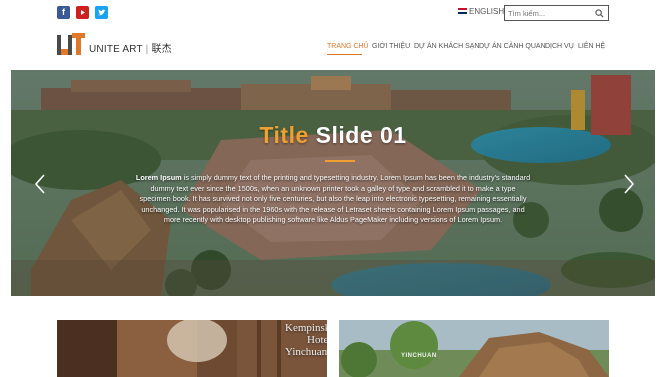 Image resolution: width=670 pixels, height=377 pixels. I want to click on chevron-left-icon, so click(40, 184).